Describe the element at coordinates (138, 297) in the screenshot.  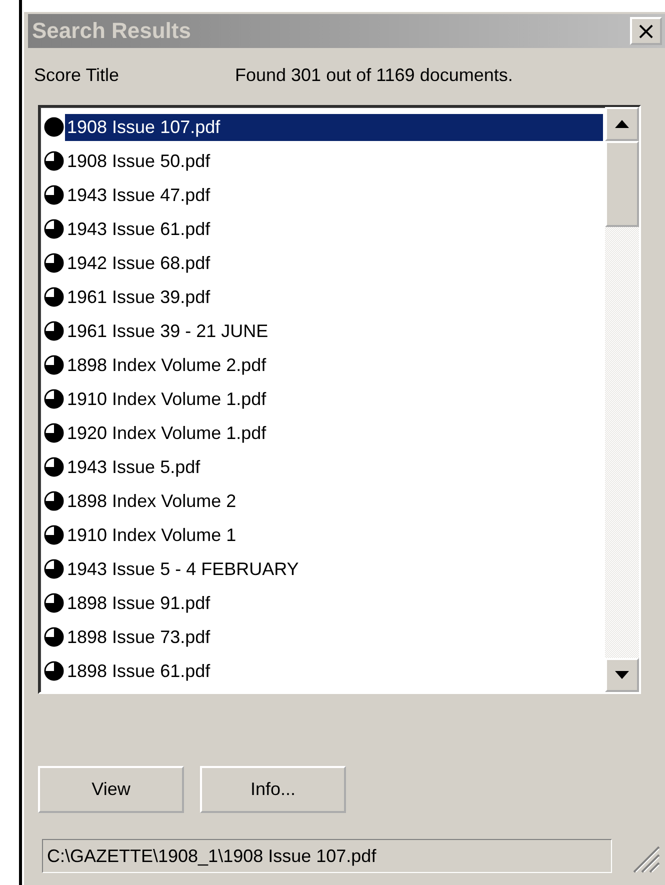
I see `result-item: 1961 Issue 39.pdf` at that location.